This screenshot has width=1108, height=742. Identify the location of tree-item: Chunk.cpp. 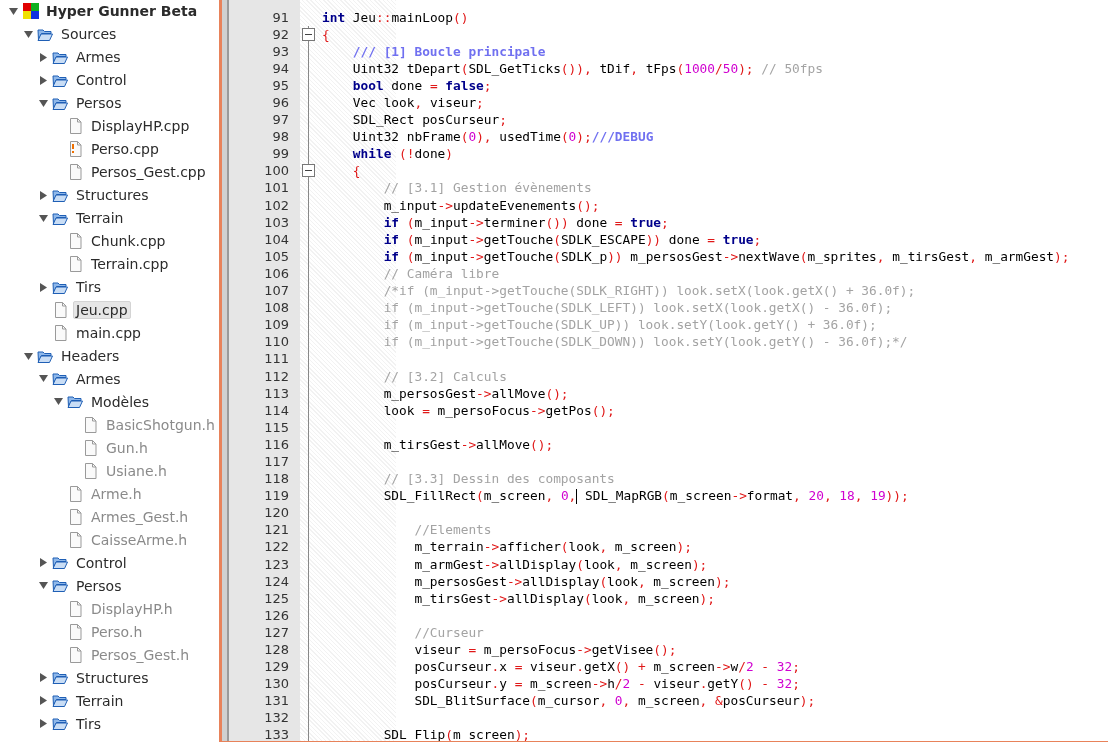
(128, 241).